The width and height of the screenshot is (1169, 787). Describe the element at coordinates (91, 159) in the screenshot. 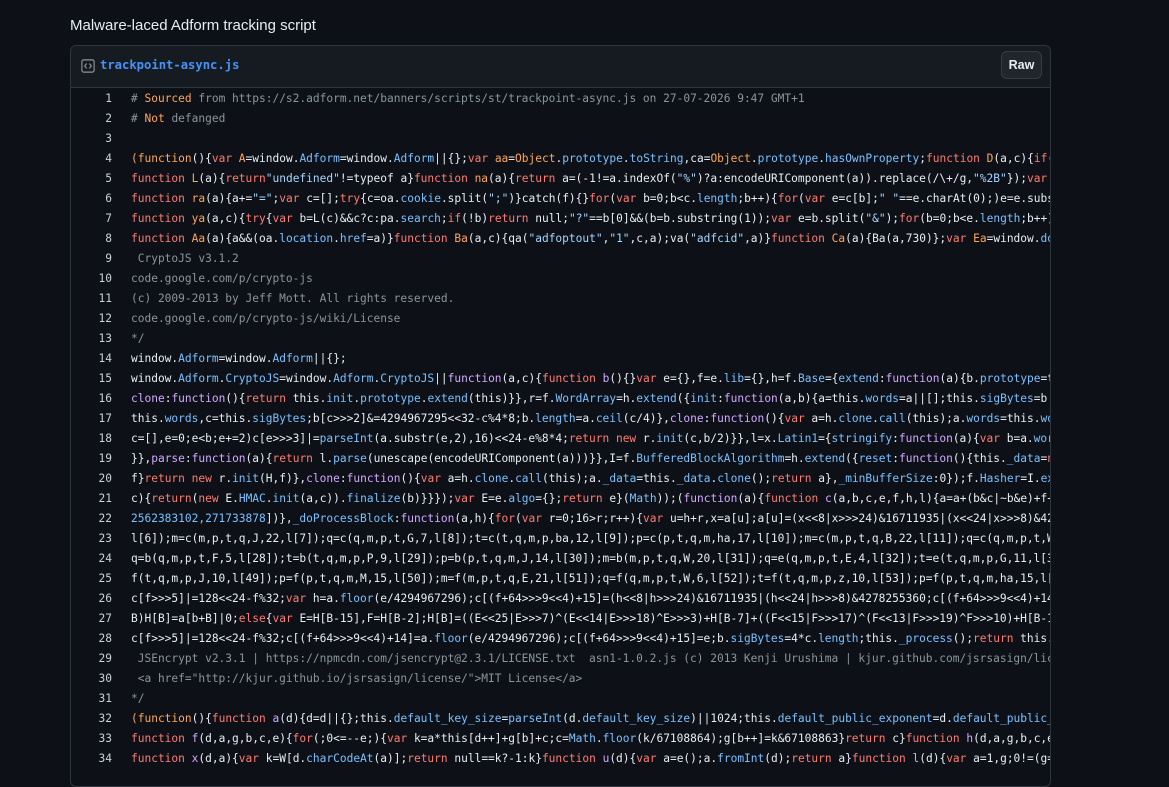

I see `line-number: 4` at that location.